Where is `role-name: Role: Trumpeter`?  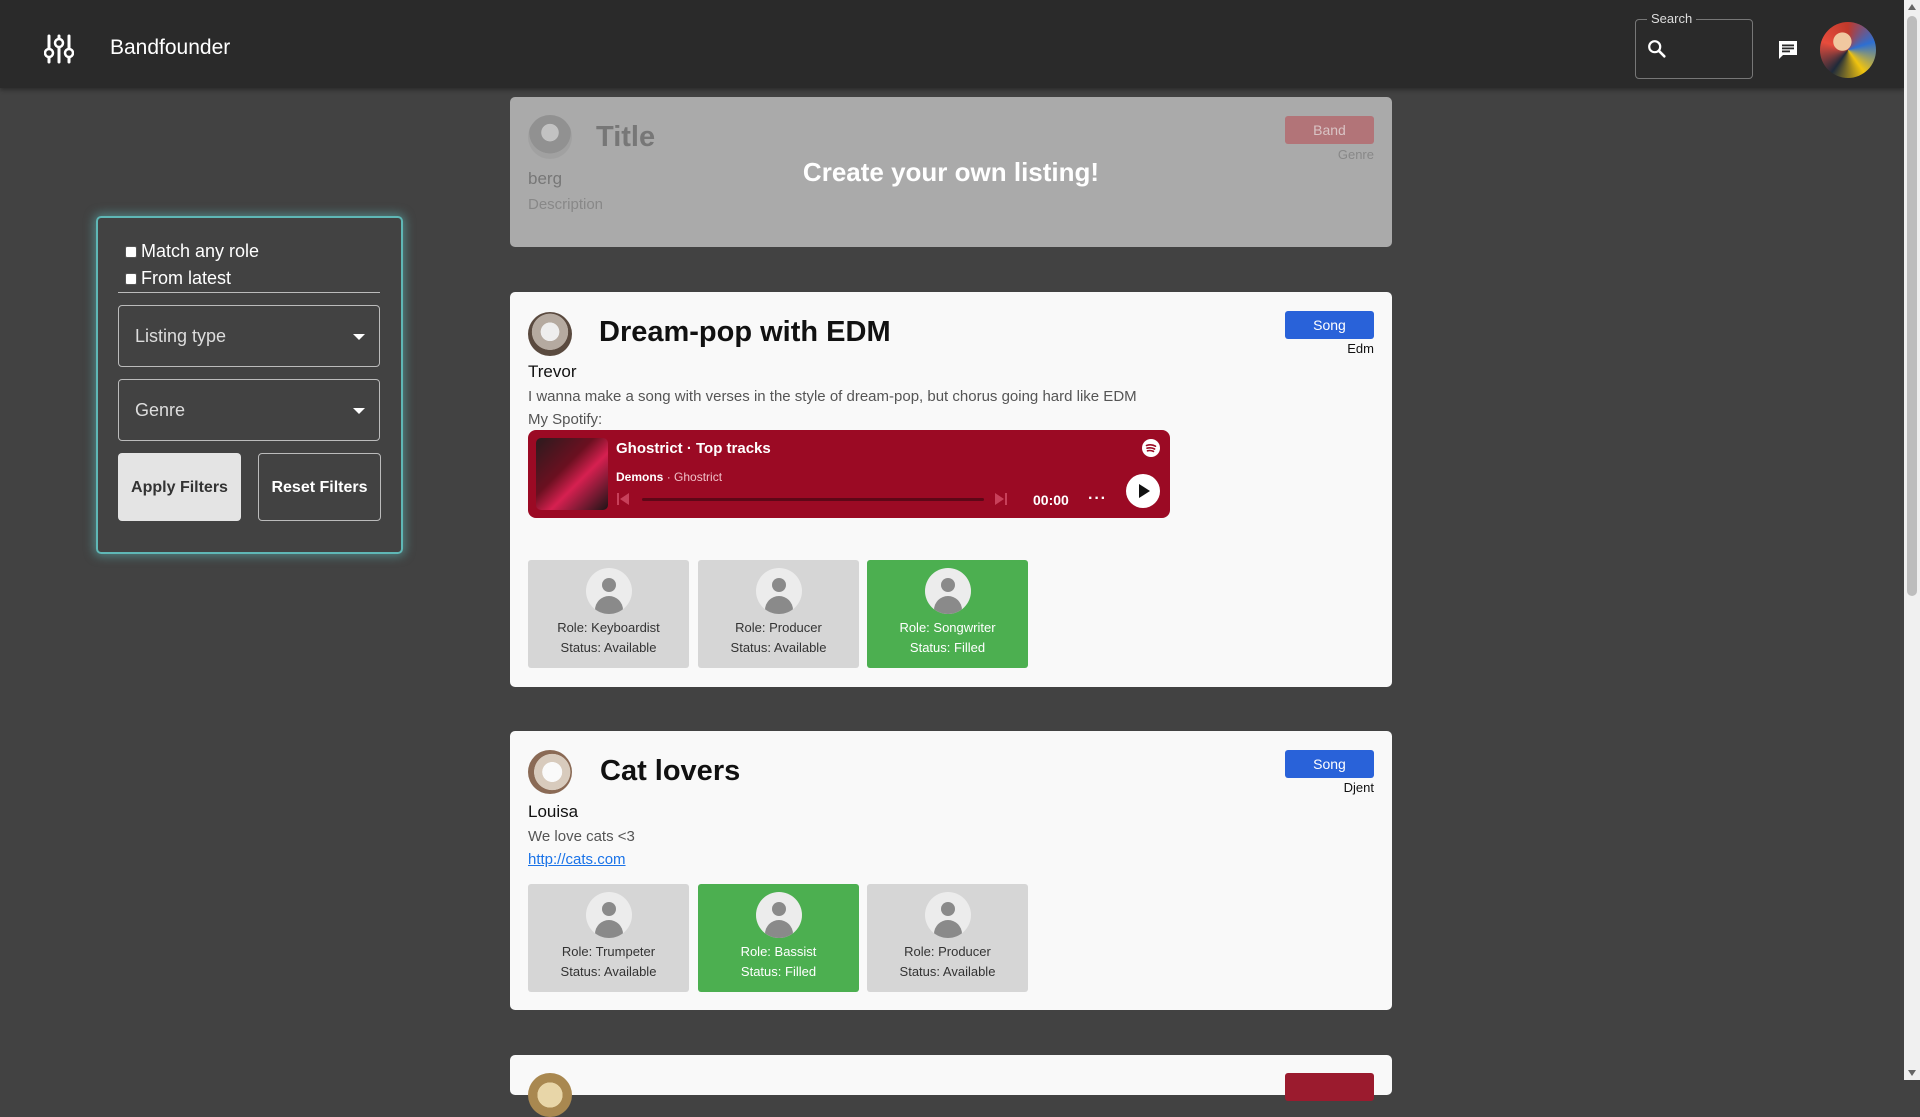
role-name: Role: Trumpeter is located at coordinates (608, 951).